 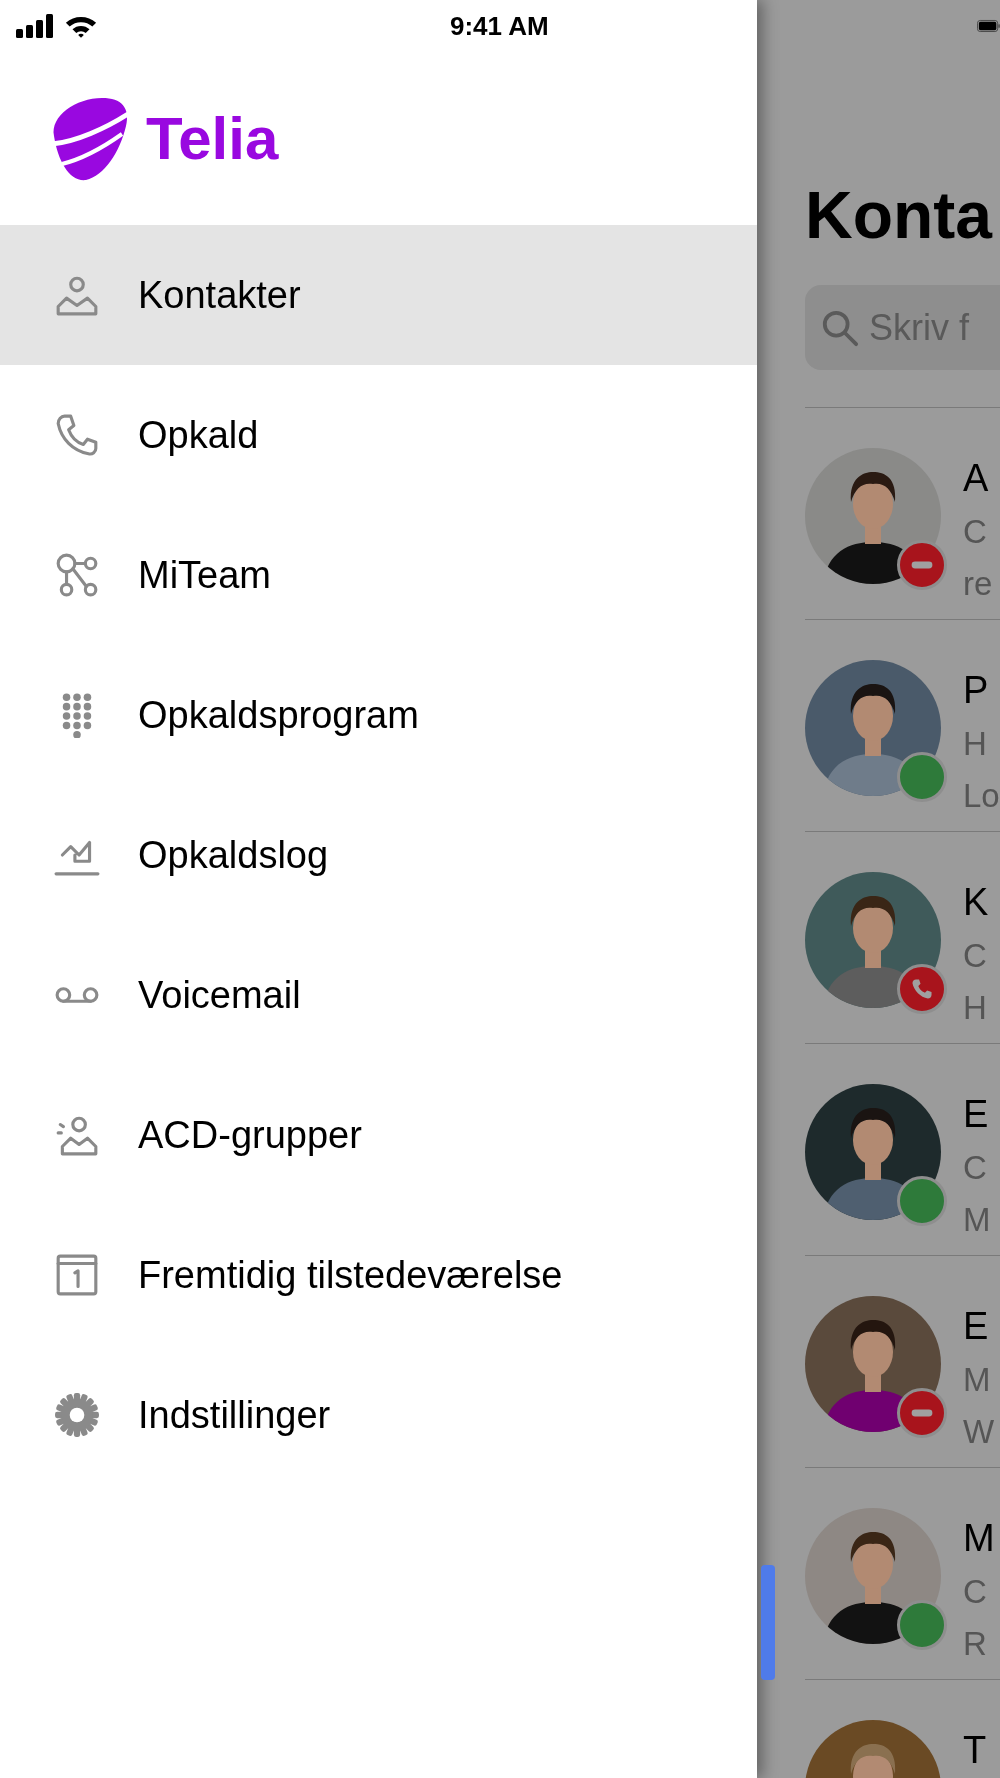 I want to click on contact-row: P H Lo, so click(x=902, y=726).